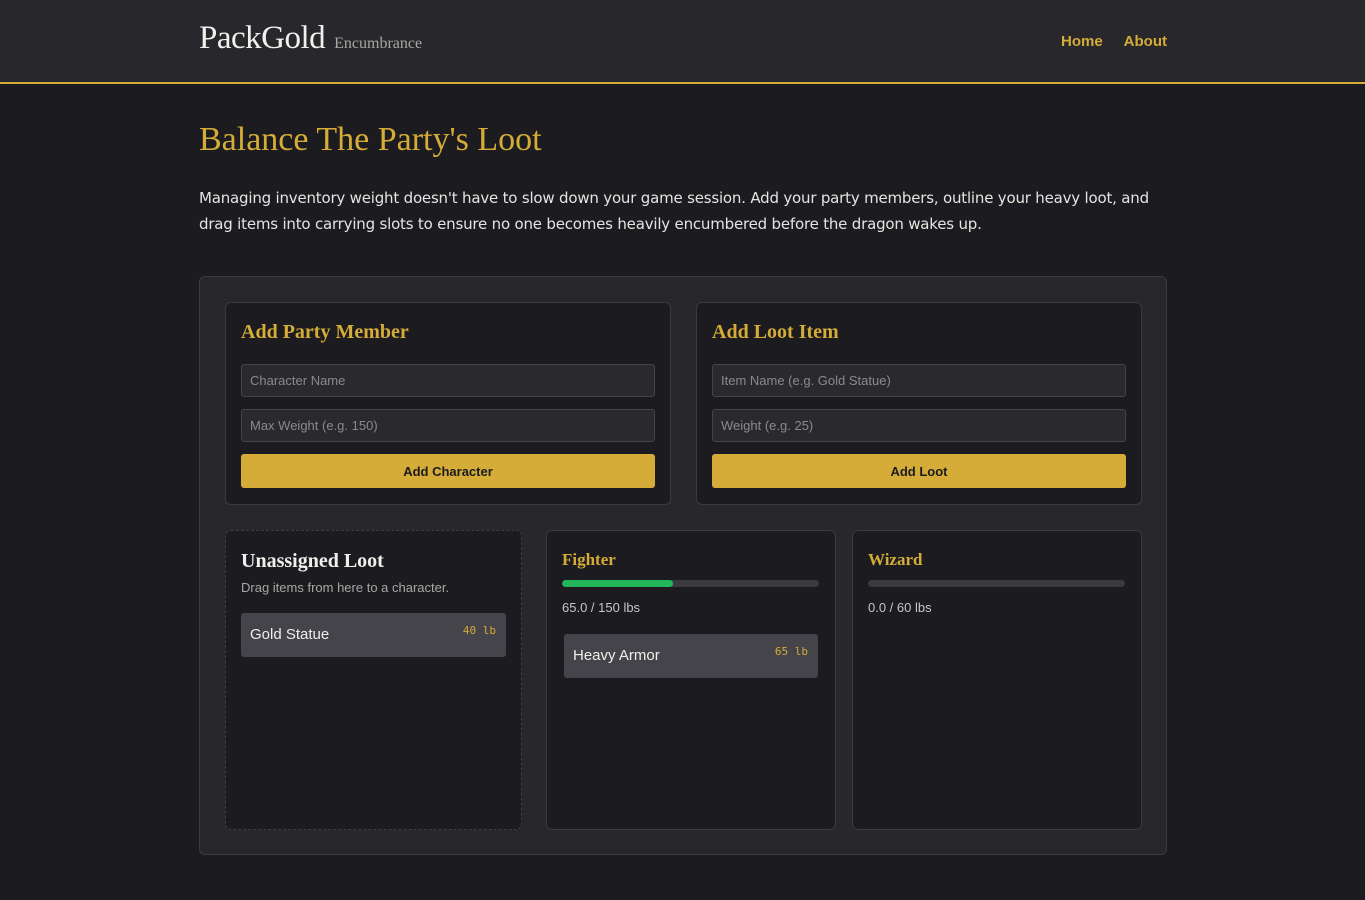 This screenshot has height=900, width=1365. Describe the element at coordinates (616, 655) in the screenshot. I see `loot-item-name: Heavy Armor` at that location.